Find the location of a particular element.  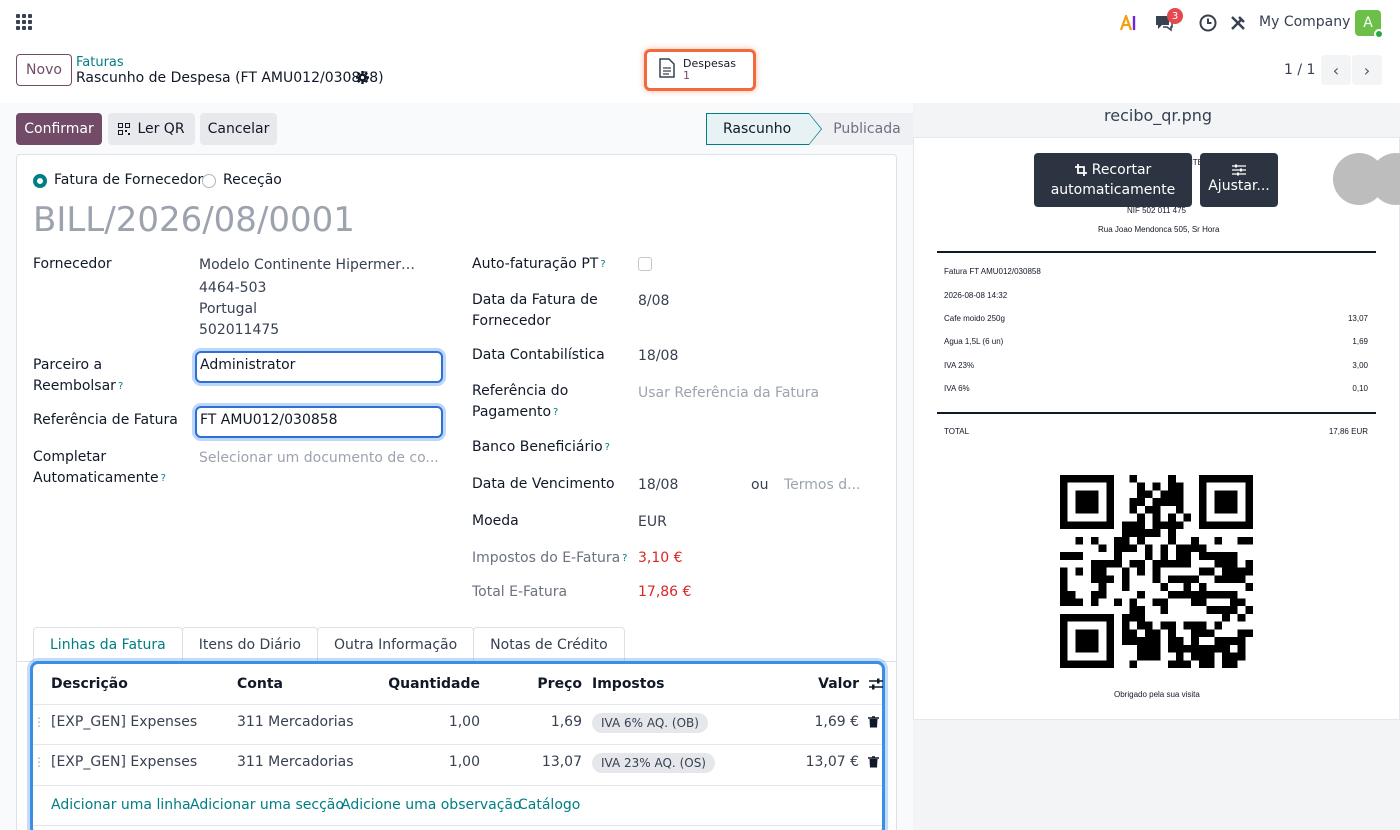

company-switcher: My Company is located at coordinates (1304, 22).